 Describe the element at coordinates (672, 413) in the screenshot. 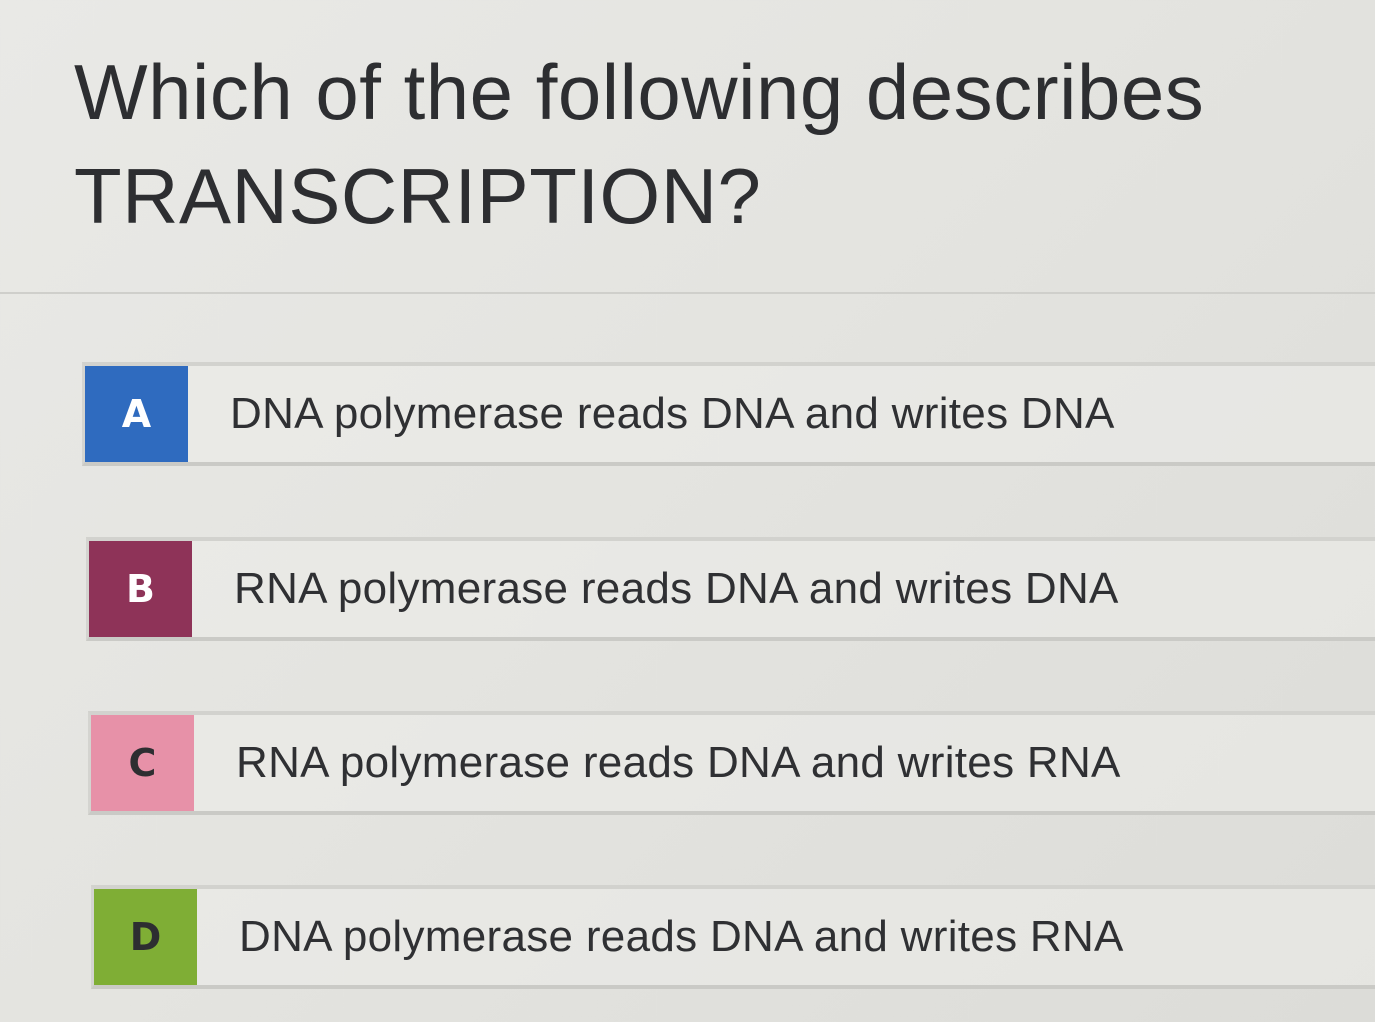

I see `option-text-a: DNA polymerase reads DNA and writes DNA` at that location.